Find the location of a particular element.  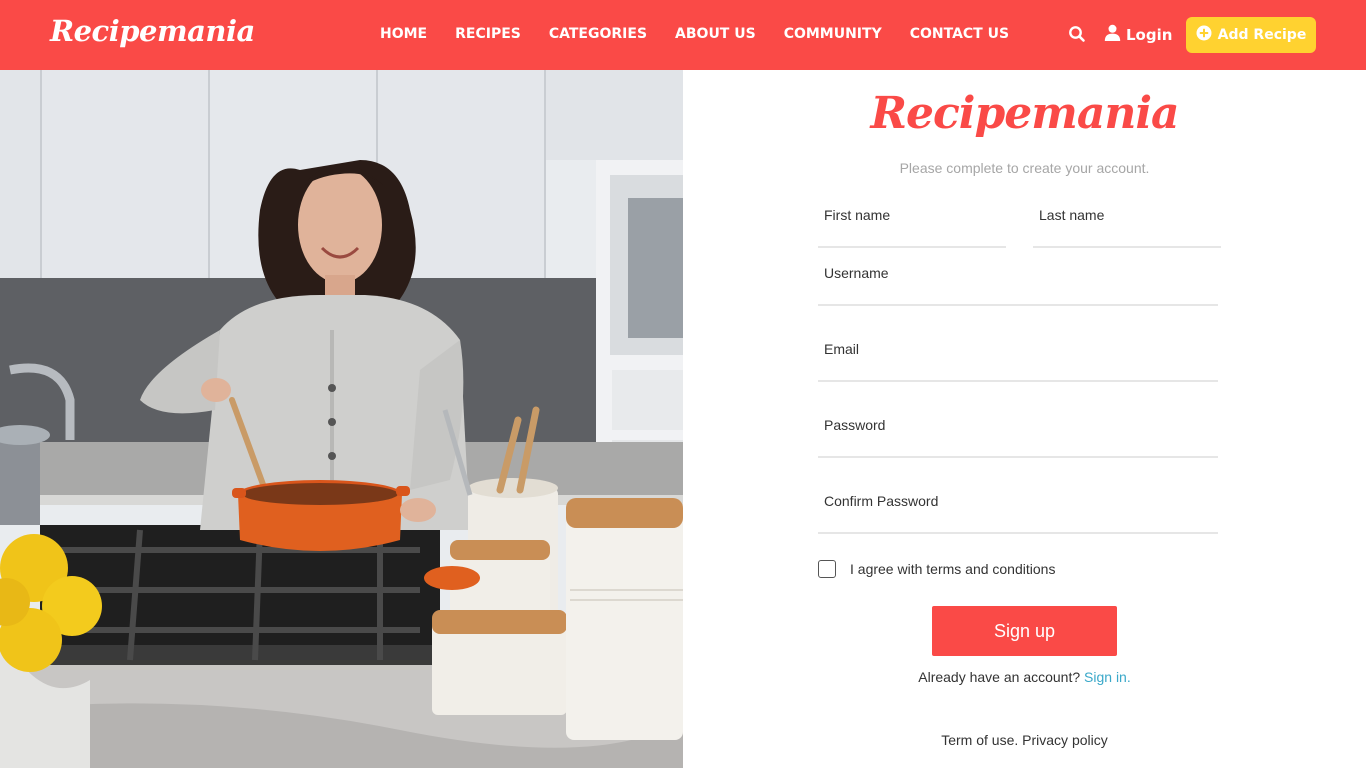

nav-about-us: ABOUT US is located at coordinates (715, 34).